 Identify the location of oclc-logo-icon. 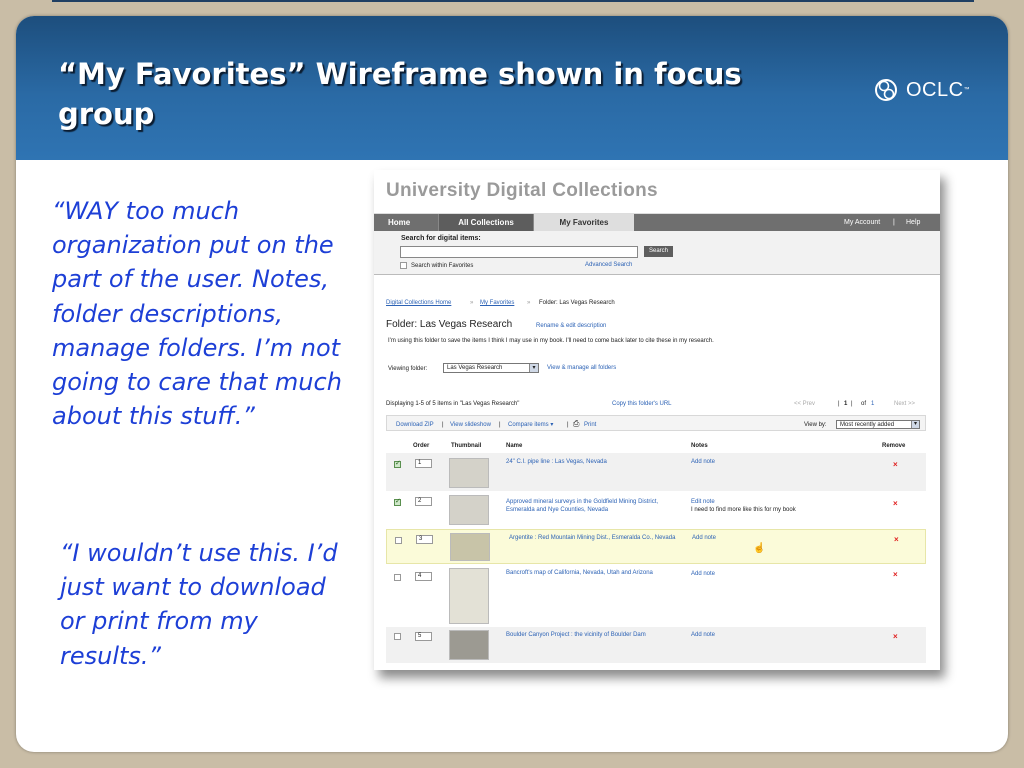
(886, 90).